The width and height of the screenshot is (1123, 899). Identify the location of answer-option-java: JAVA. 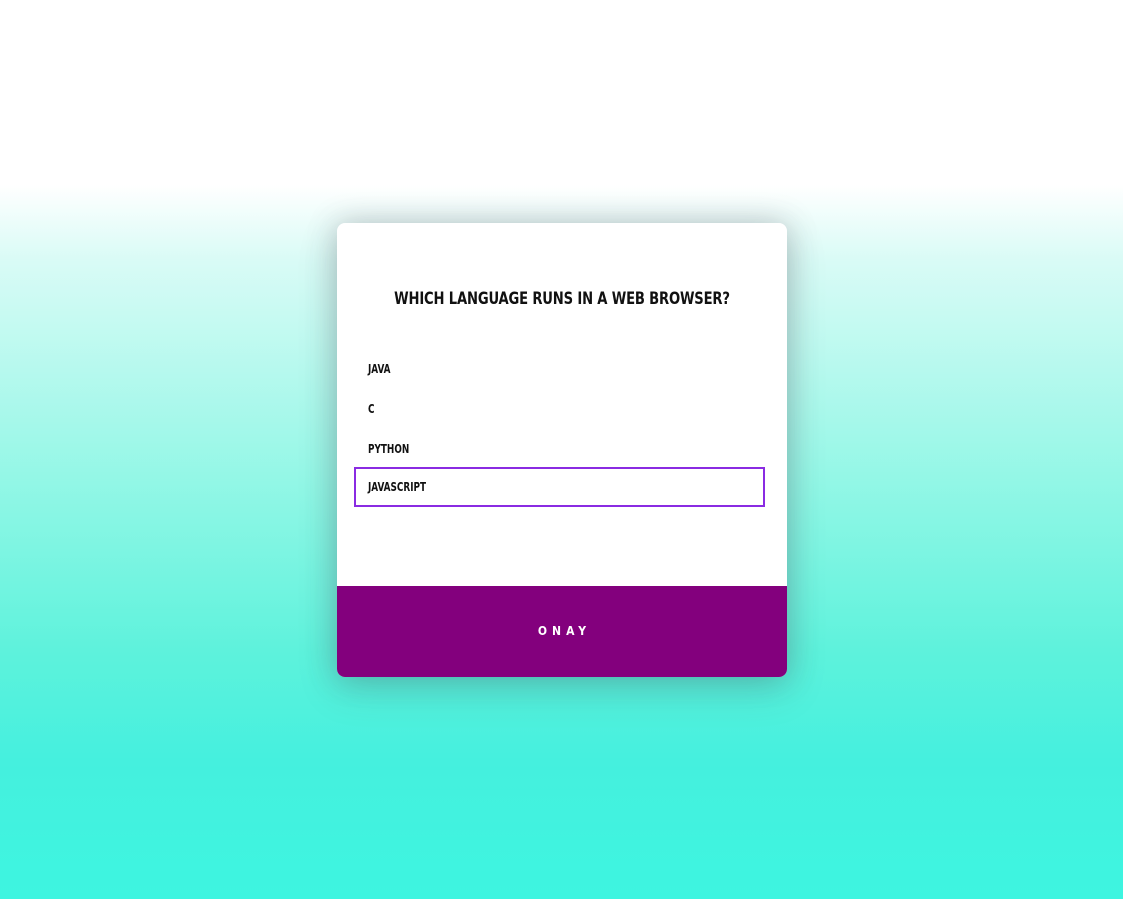
(559, 369).